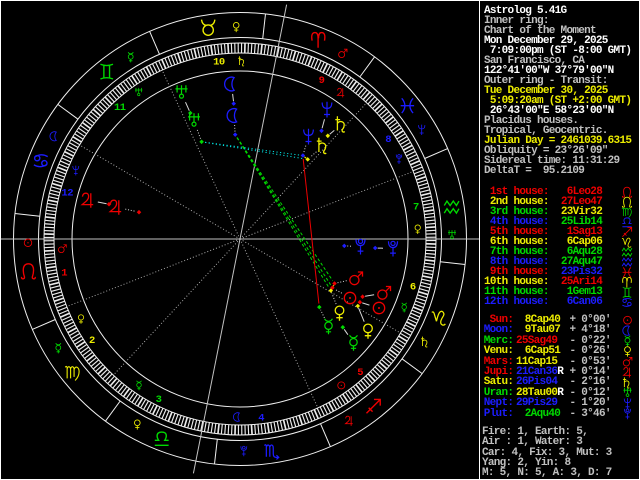  What do you see at coordinates (416, 207) in the screenshot?
I see `svg-text: 7` at bounding box center [416, 207].